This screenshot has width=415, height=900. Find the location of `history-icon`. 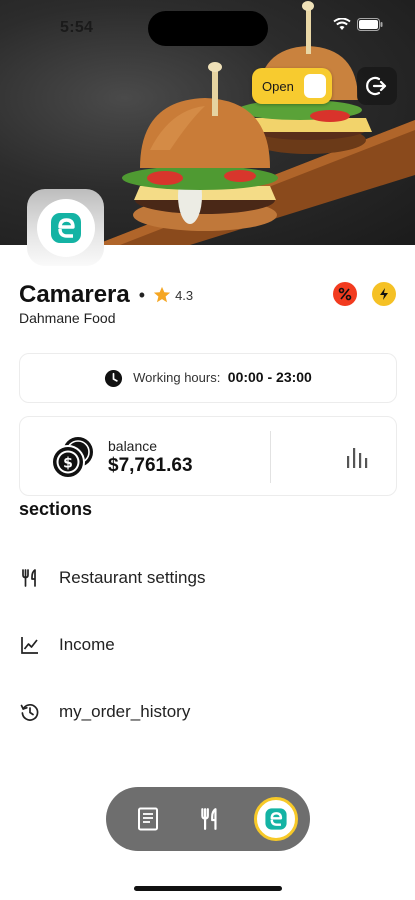

history-icon is located at coordinates (30, 712).